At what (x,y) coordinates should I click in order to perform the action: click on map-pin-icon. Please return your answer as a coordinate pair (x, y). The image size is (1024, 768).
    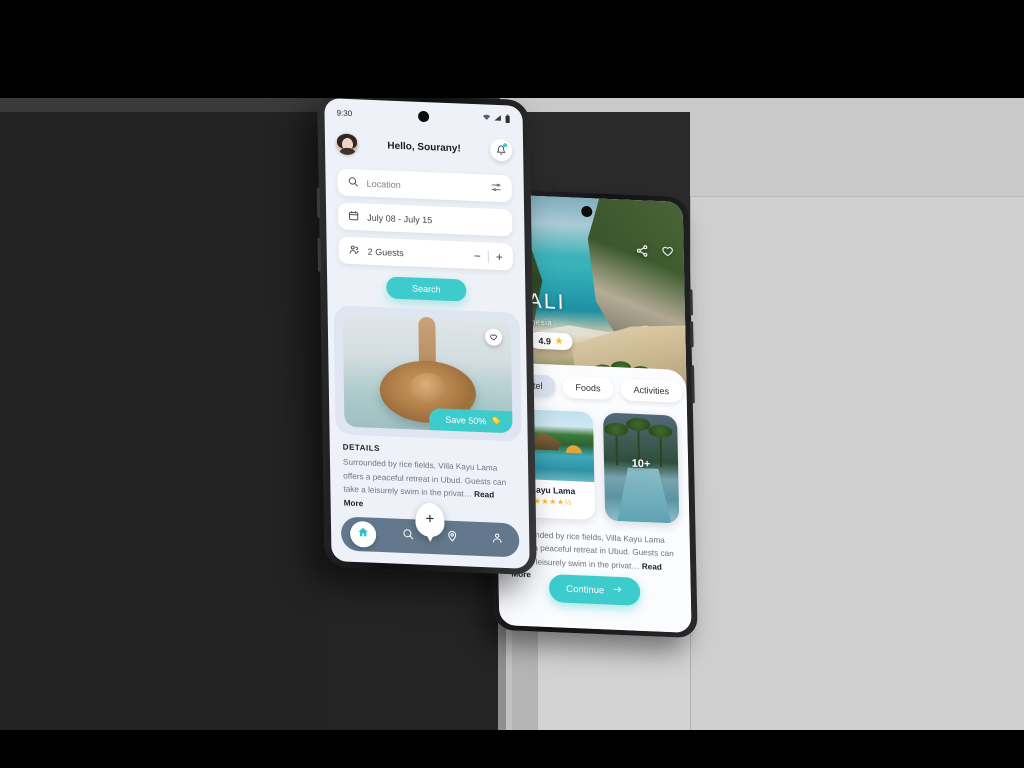
    Looking at the image, I should click on (452, 538).